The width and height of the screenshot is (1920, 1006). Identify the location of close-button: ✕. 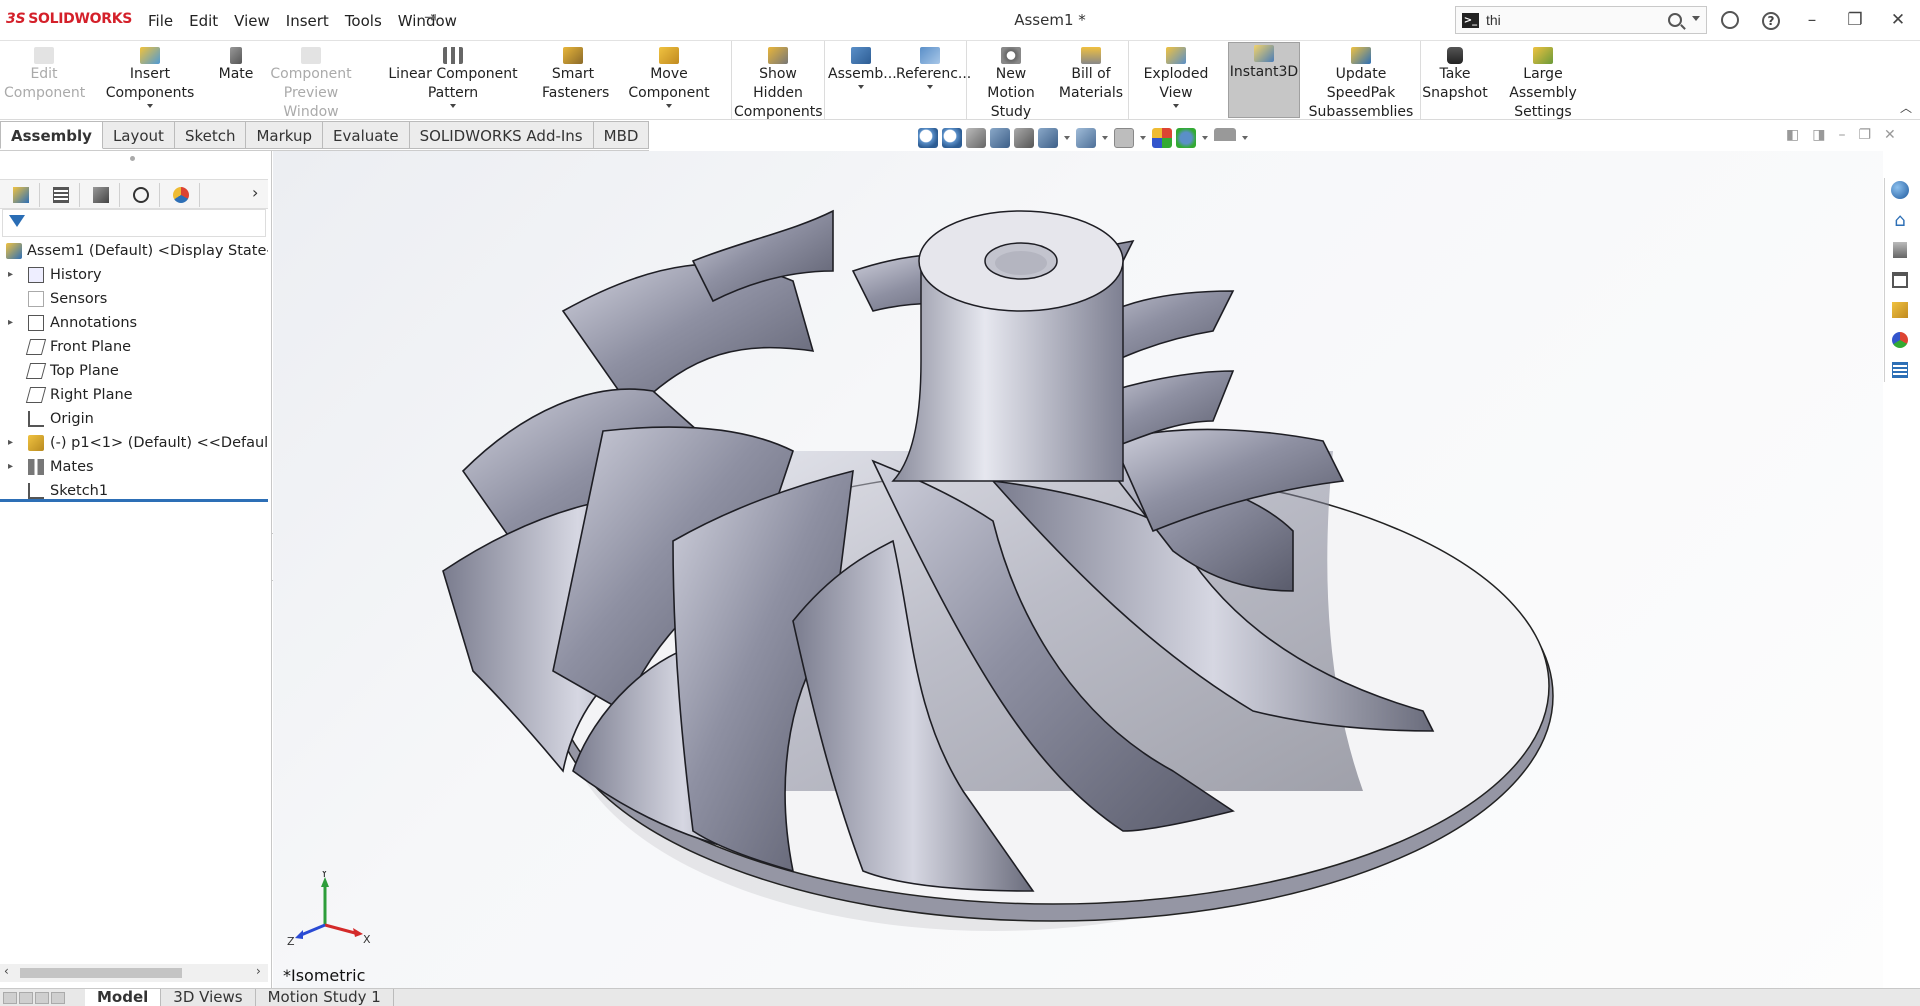
(1898, 20).